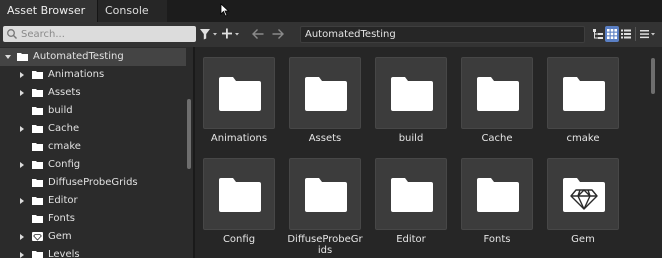 Image resolution: width=662 pixels, height=258 pixels. Describe the element at coordinates (12, 34) in the screenshot. I see `search-icon` at that location.